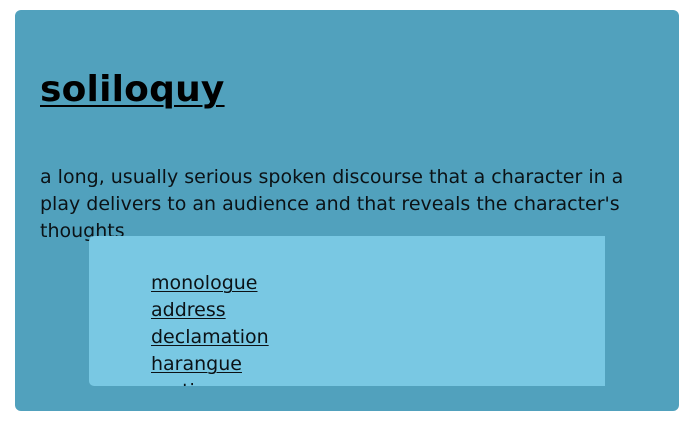 This screenshot has height=425, width=691. I want to click on list-item: declamation, so click(378, 337).